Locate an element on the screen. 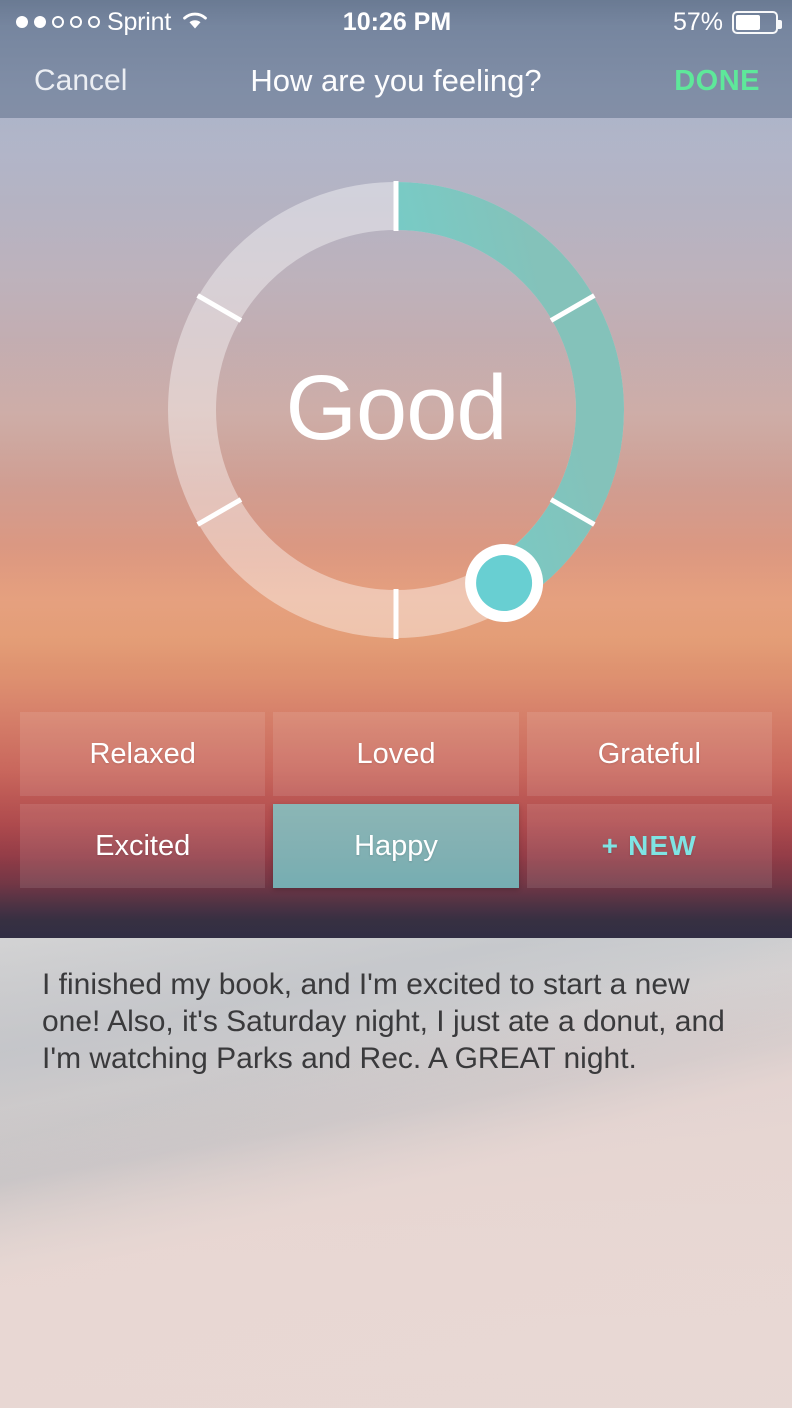 The height and width of the screenshot is (1408, 792). battery-percent-label: 57% is located at coordinates (697, 21).